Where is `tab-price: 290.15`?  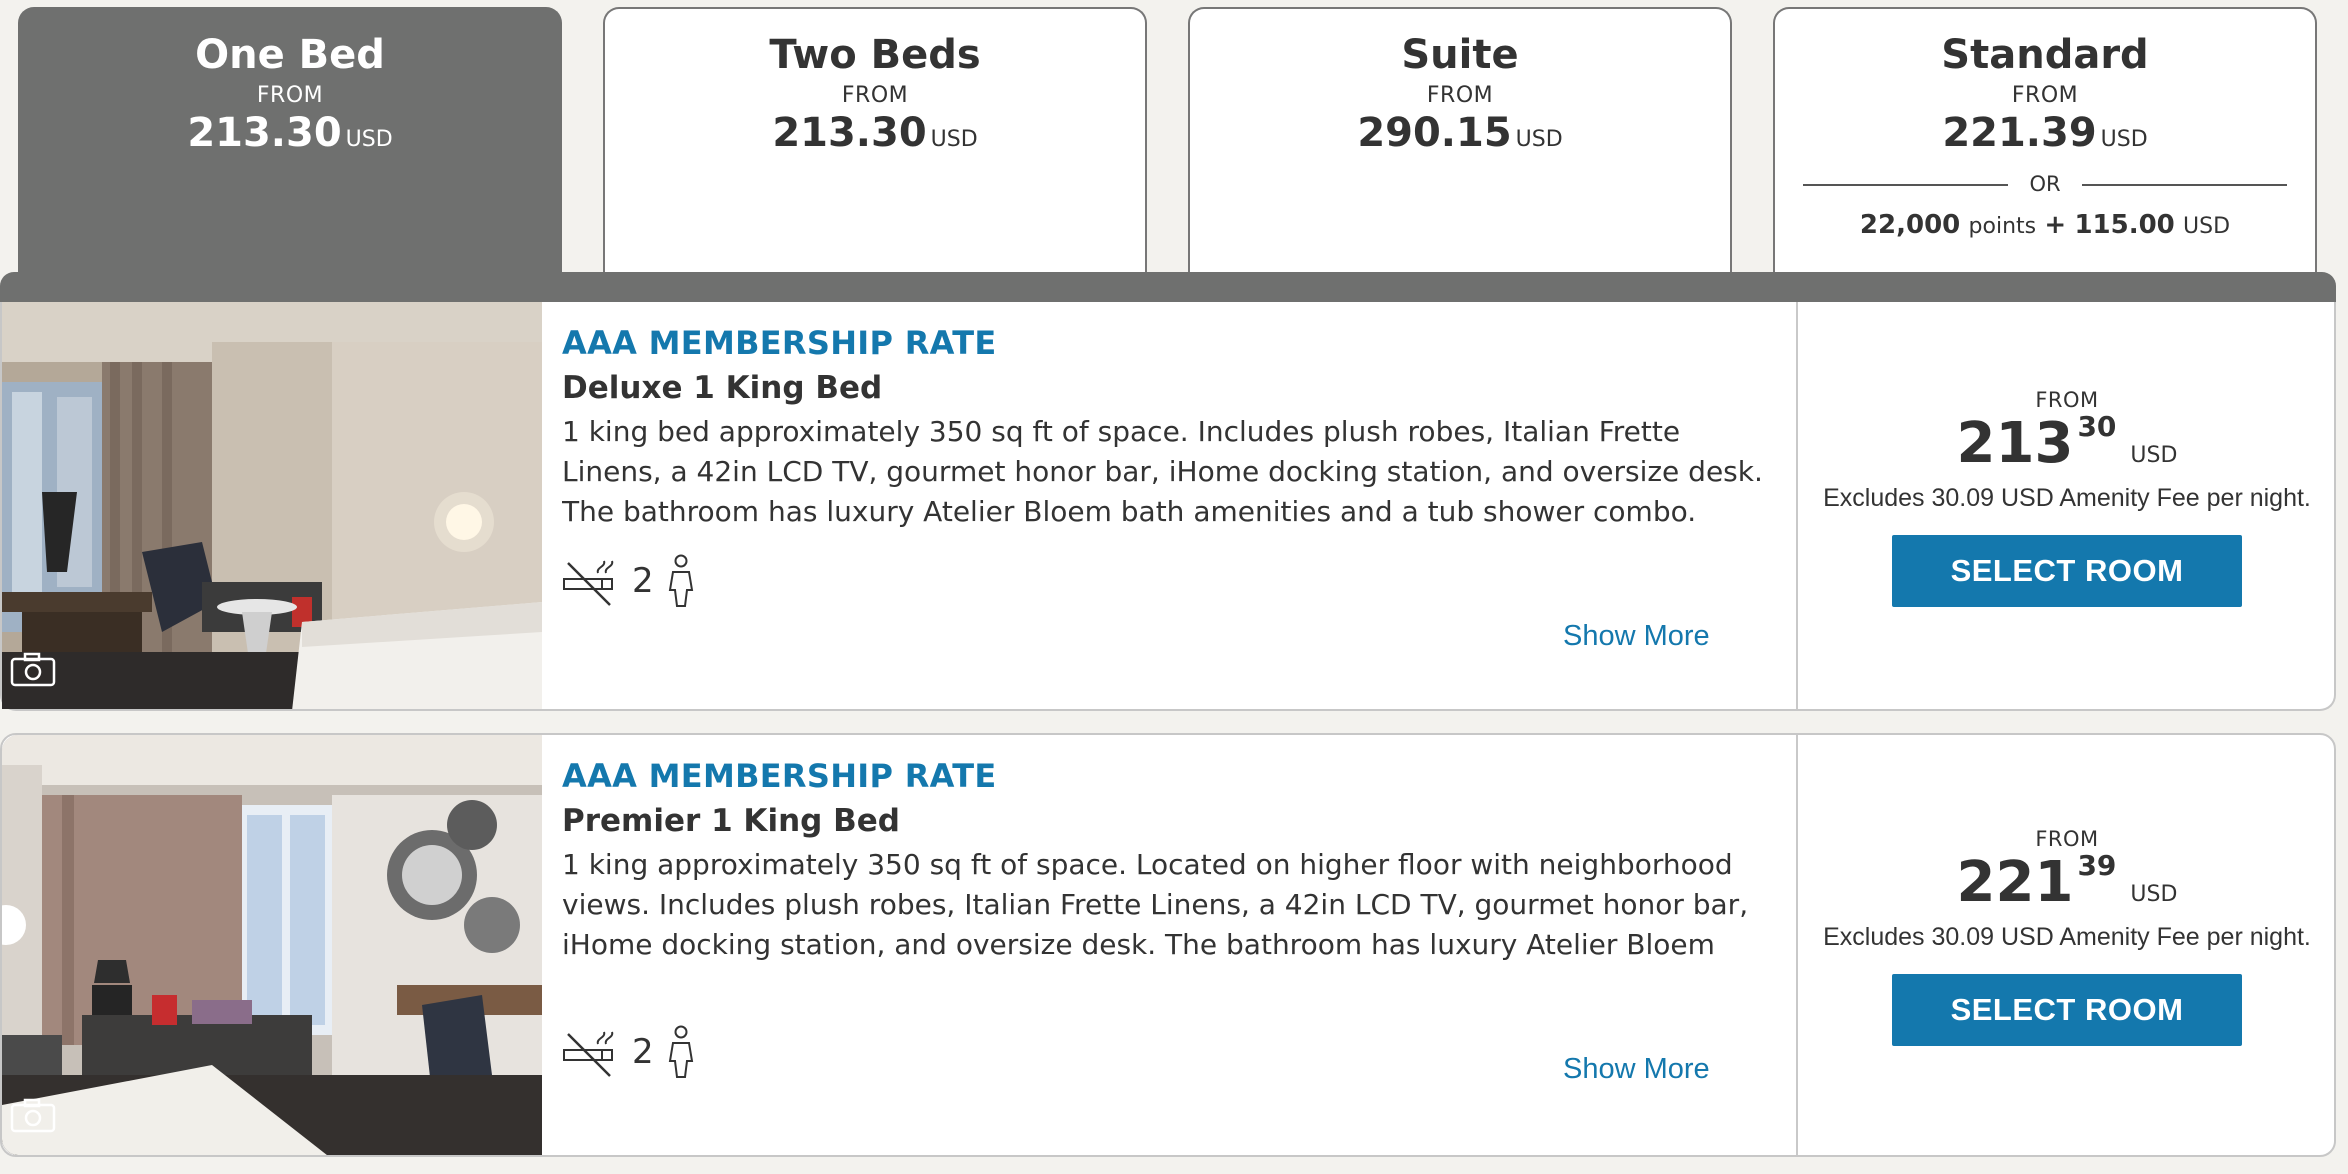 tab-price: 290.15 is located at coordinates (1434, 133).